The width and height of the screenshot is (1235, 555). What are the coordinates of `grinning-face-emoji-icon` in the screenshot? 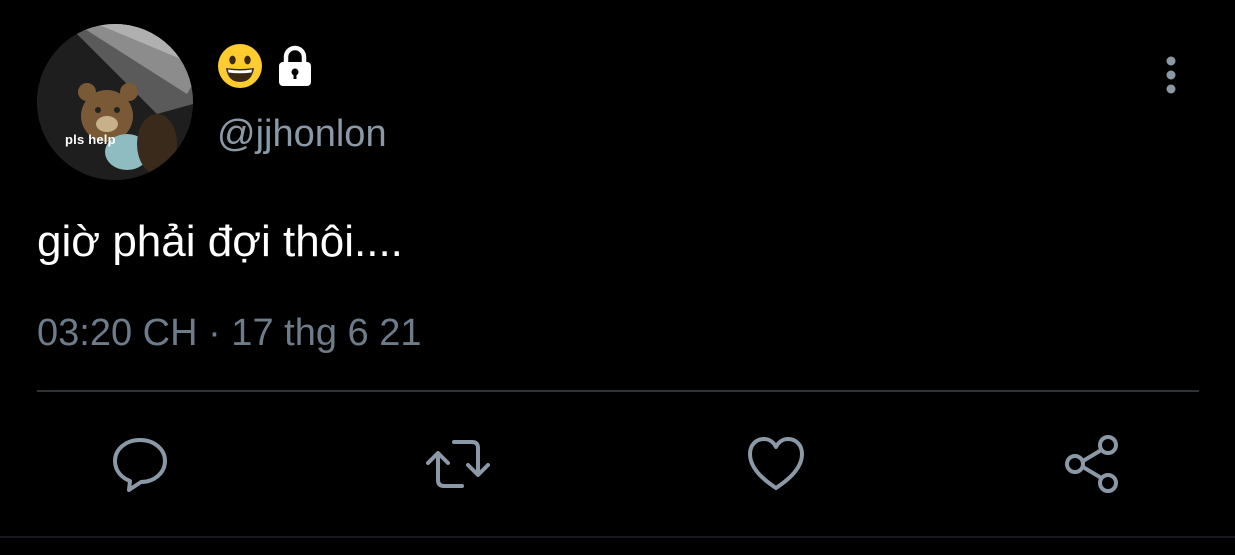 It's located at (240, 66).